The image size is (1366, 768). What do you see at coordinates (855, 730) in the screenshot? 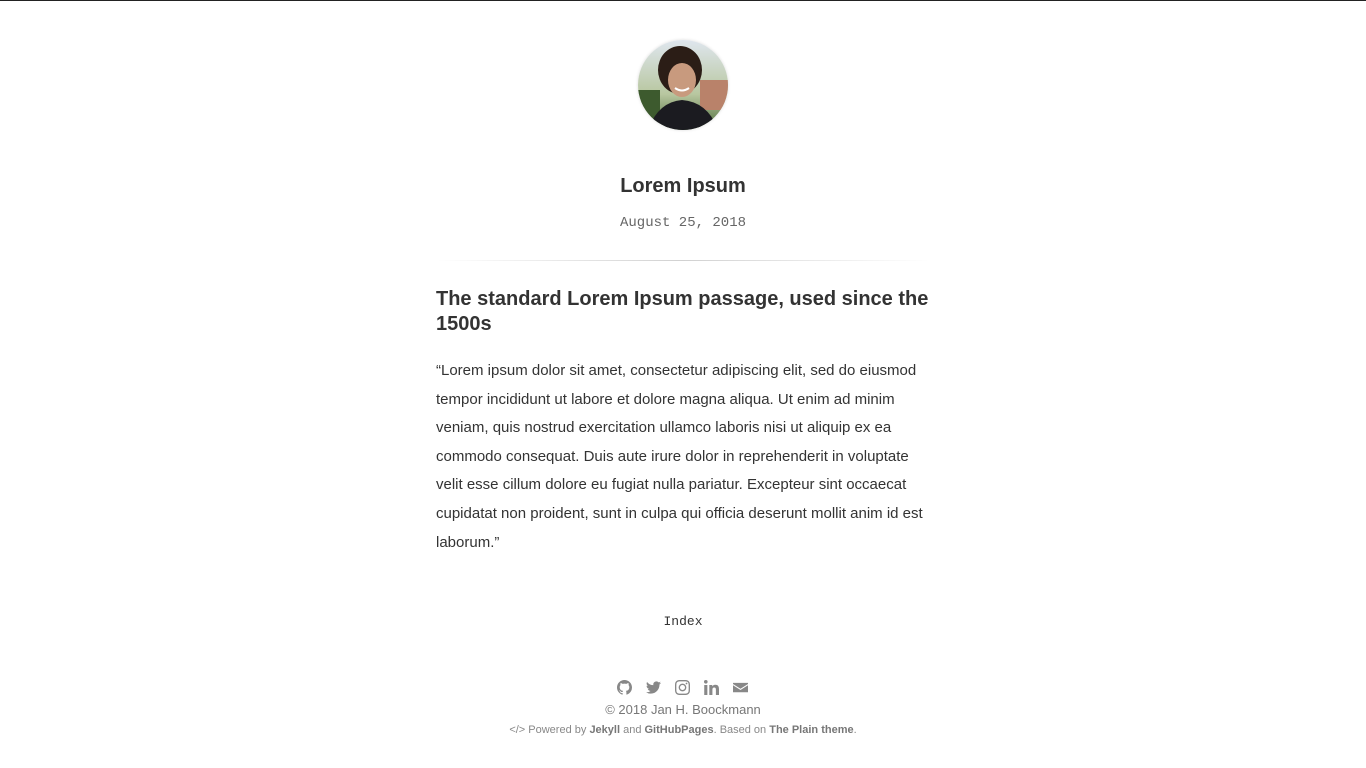
I see `powered-period: .` at bounding box center [855, 730].